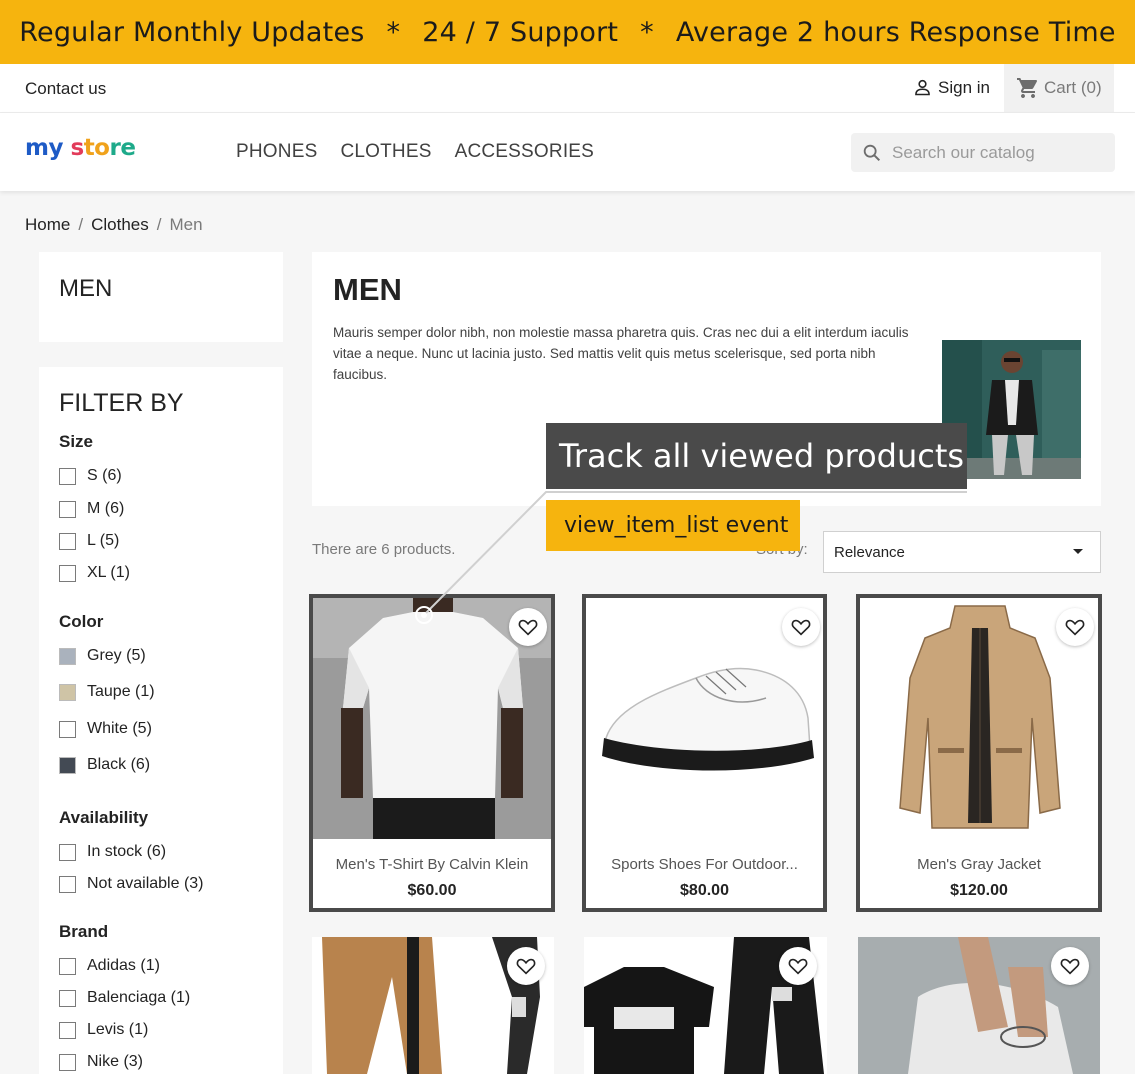 The width and height of the screenshot is (1135, 1074). What do you see at coordinates (704, 753) in the screenshot?
I see `product-card: Sports Shoes For Outdoor... $80.00` at bounding box center [704, 753].